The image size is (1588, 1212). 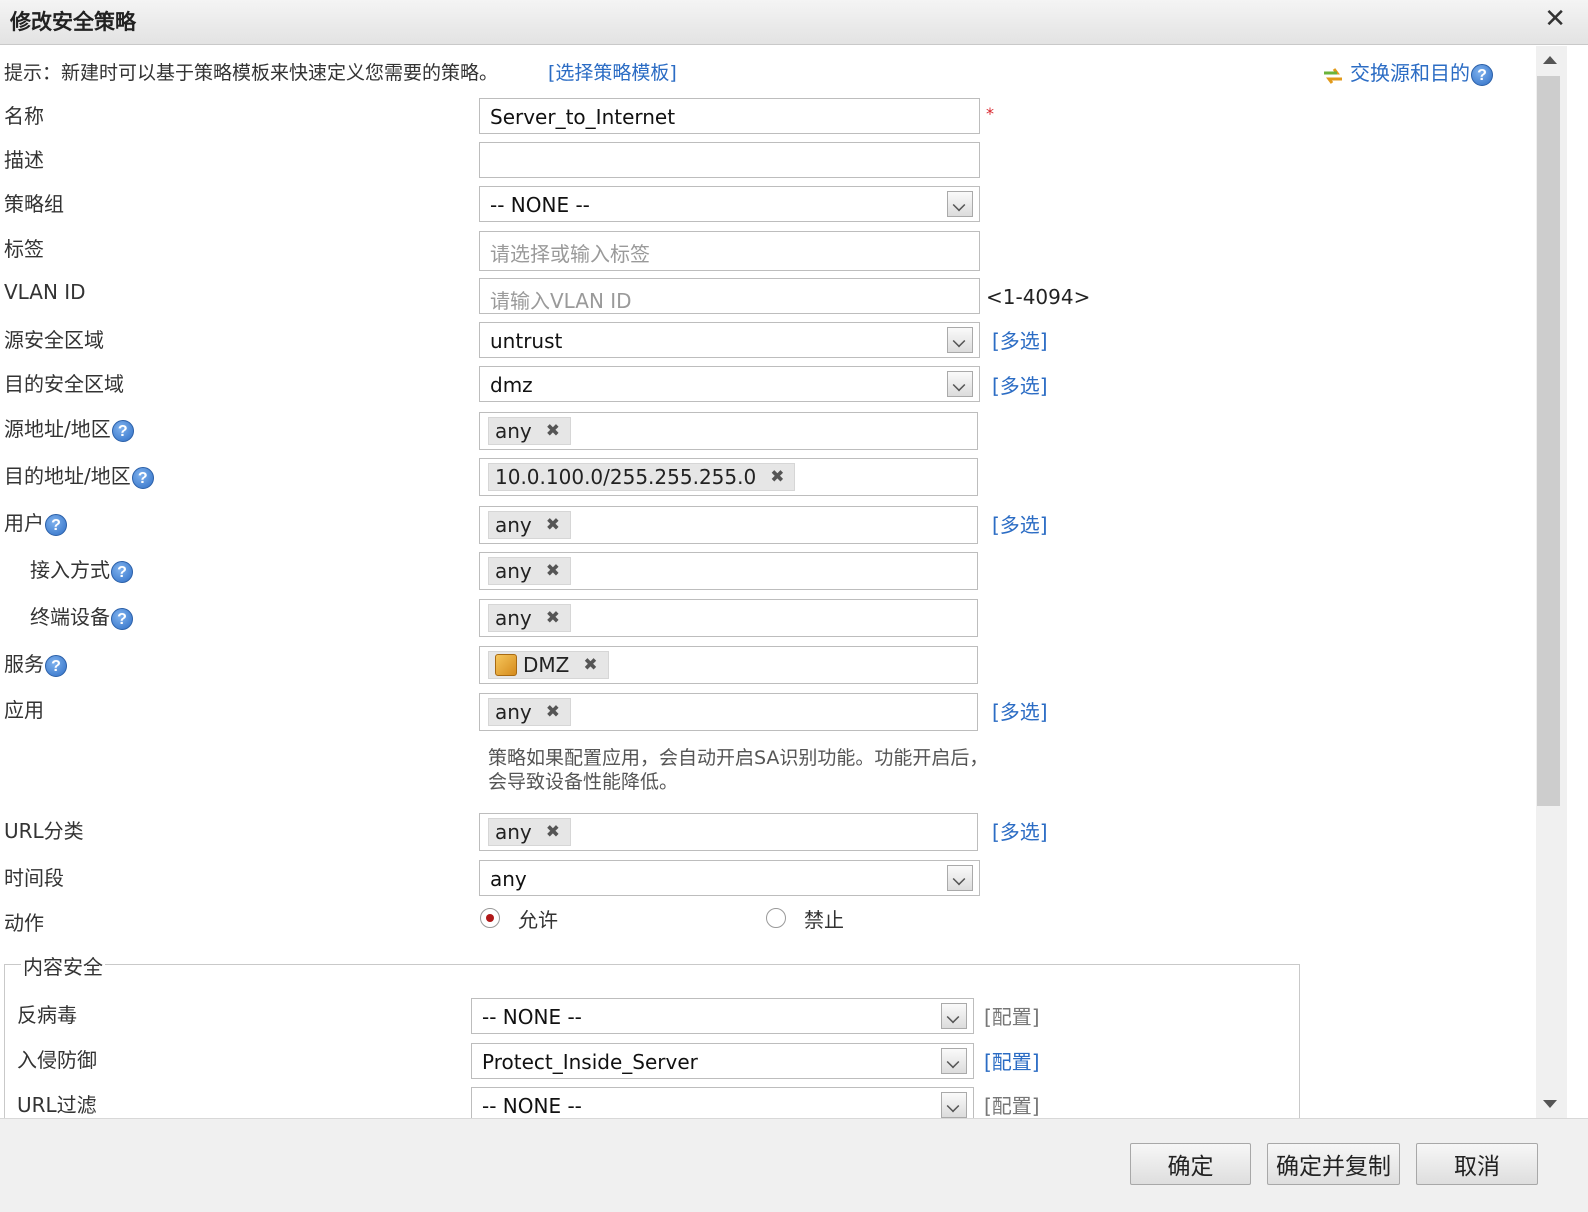 I want to click on ips-select: Protect_Inside_Server, so click(x=722, y=1061).